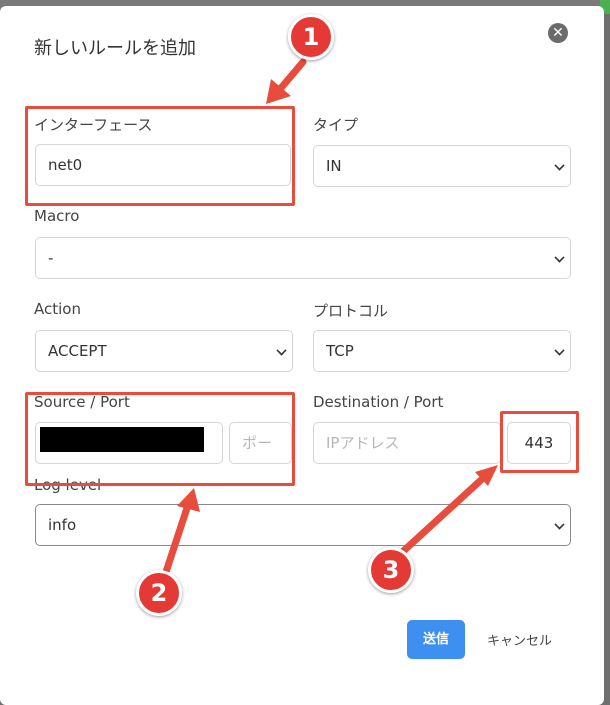  Describe the element at coordinates (311, 37) in the screenshot. I see `annotation-badge-1: 1` at that location.